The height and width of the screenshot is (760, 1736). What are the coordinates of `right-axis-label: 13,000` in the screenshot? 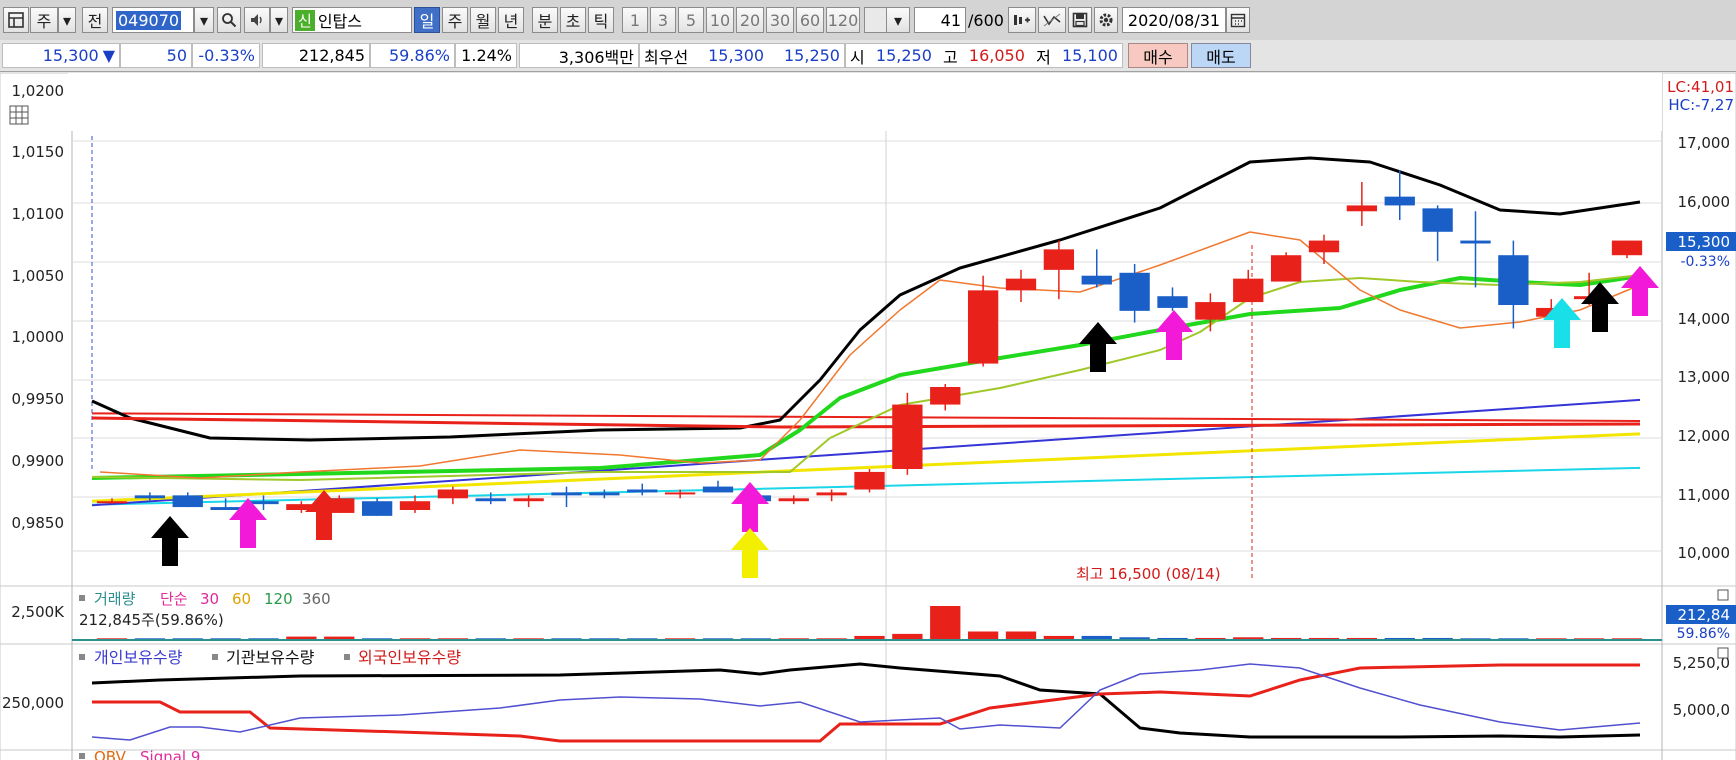 It's located at (1704, 377).